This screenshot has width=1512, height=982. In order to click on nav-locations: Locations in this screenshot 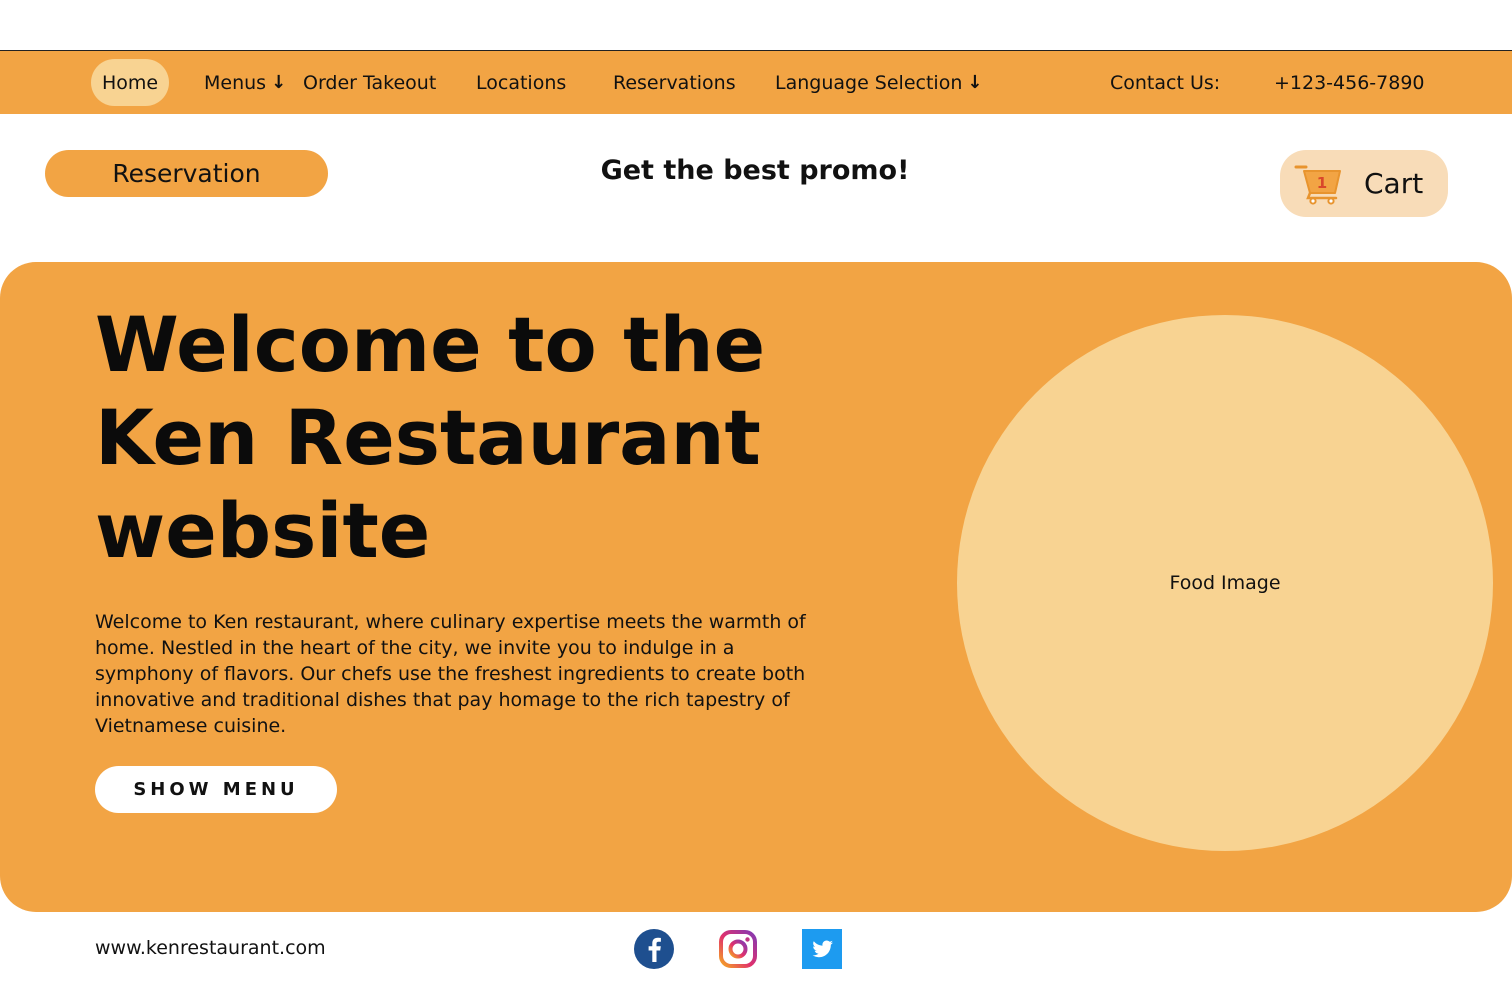, I will do `click(521, 82)`.